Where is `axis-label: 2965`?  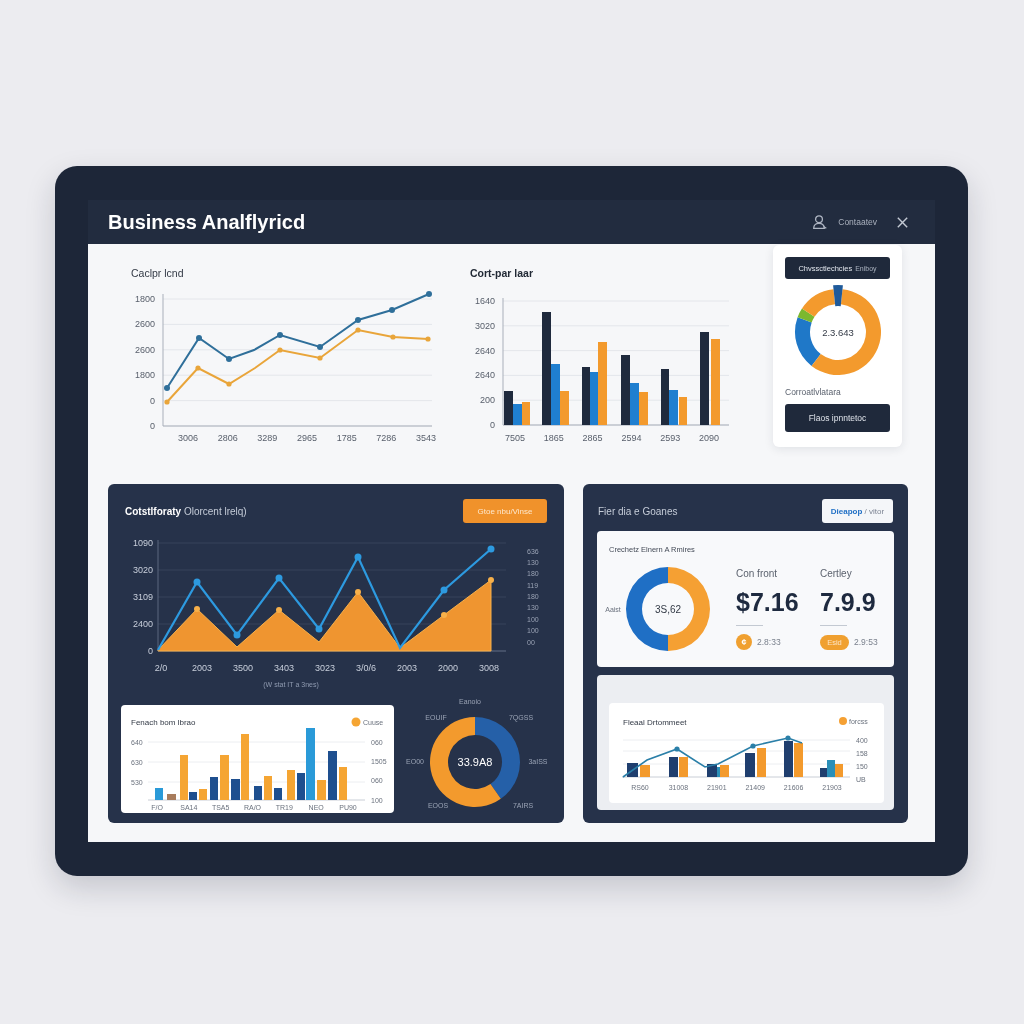
axis-label: 2965 is located at coordinates (307, 438).